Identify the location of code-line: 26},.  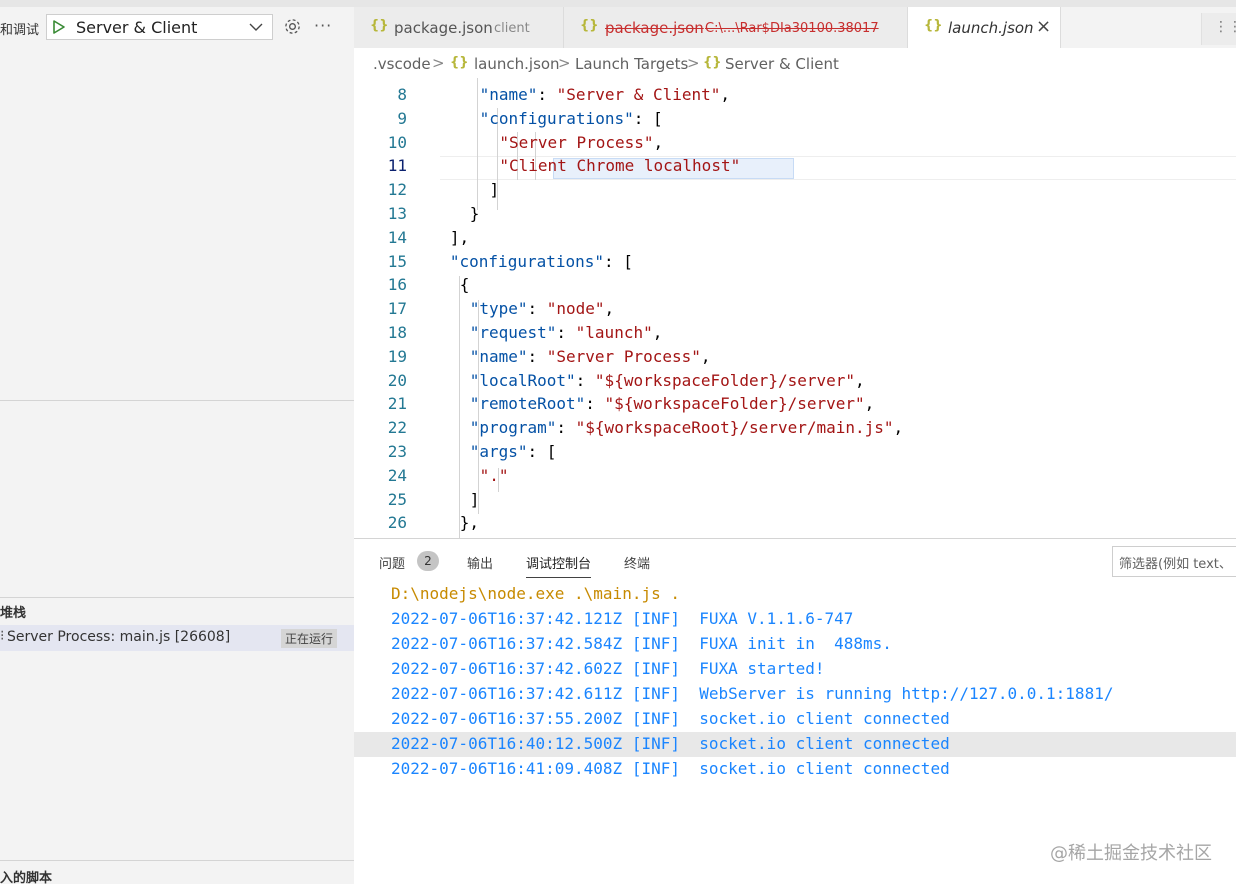
(795, 525).